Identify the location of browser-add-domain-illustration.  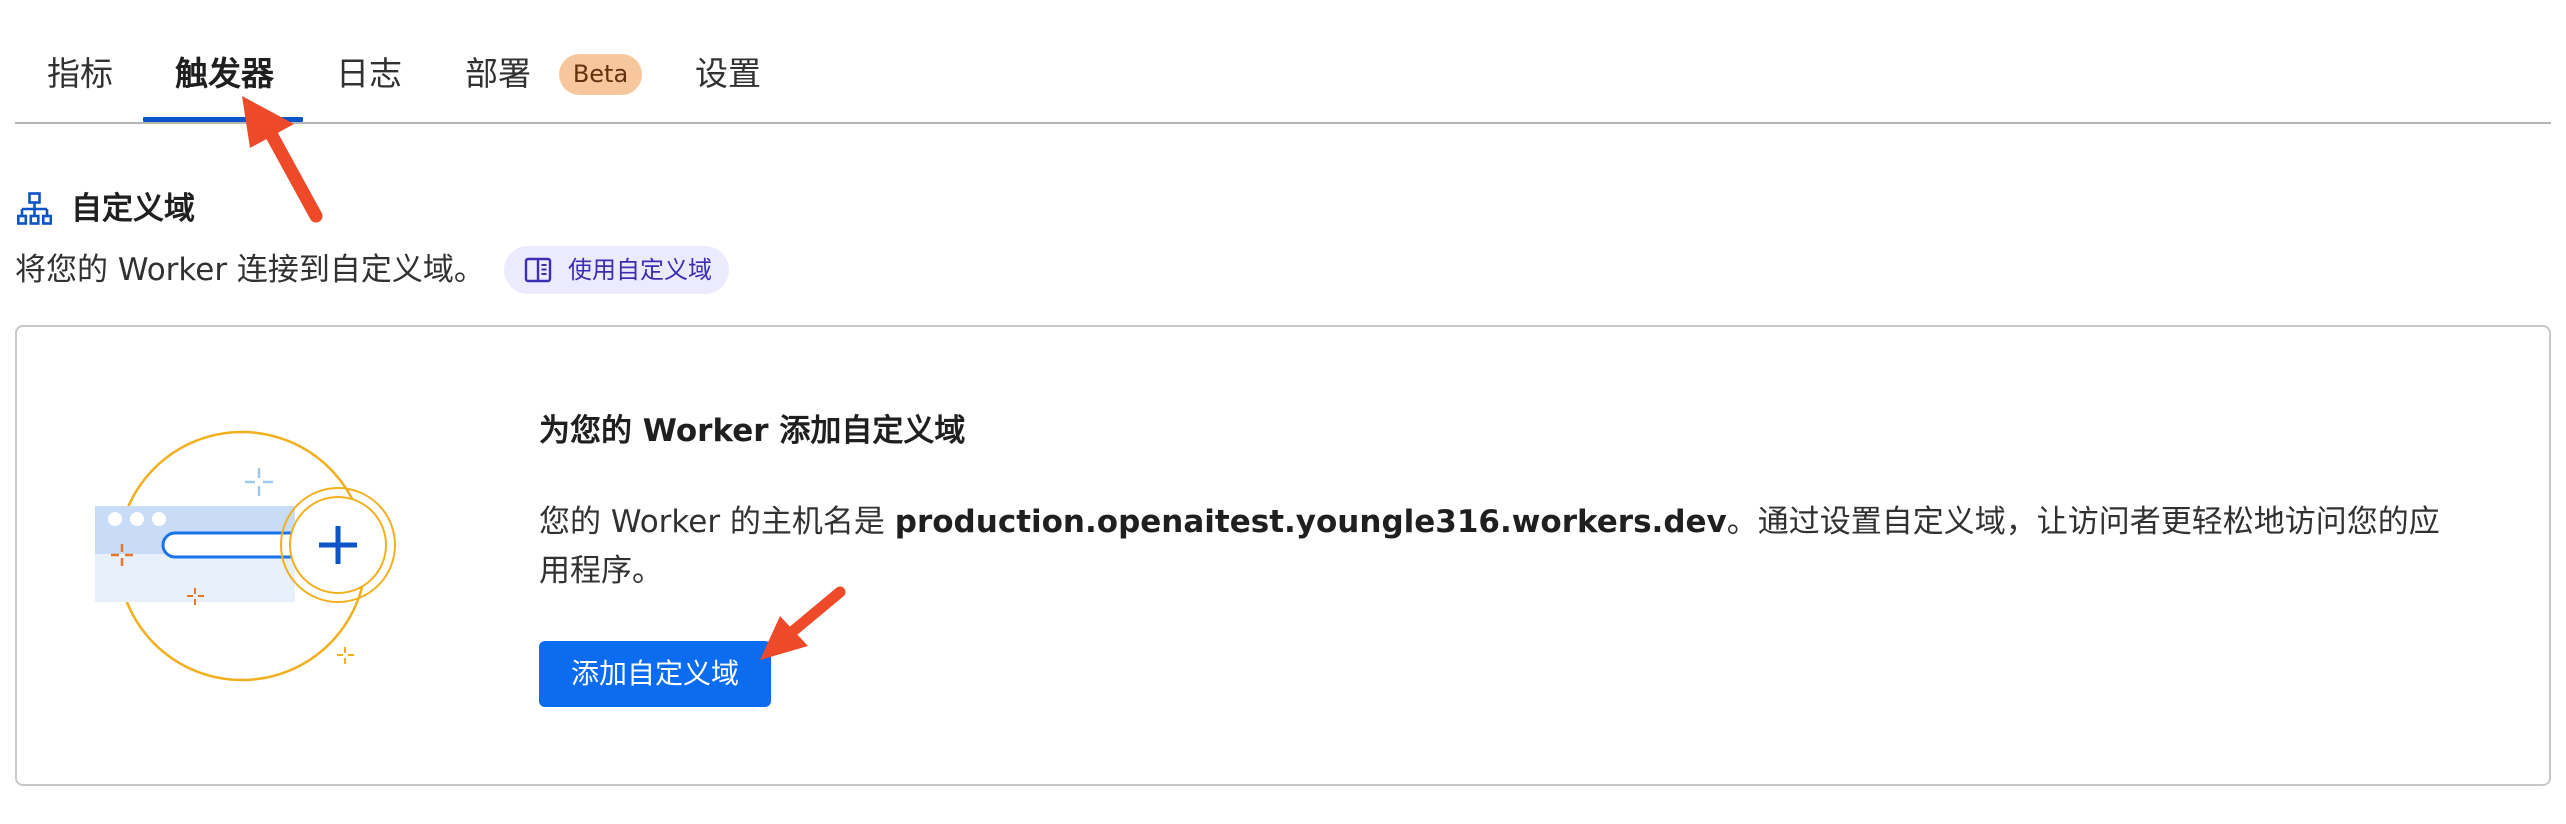
(245, 556).